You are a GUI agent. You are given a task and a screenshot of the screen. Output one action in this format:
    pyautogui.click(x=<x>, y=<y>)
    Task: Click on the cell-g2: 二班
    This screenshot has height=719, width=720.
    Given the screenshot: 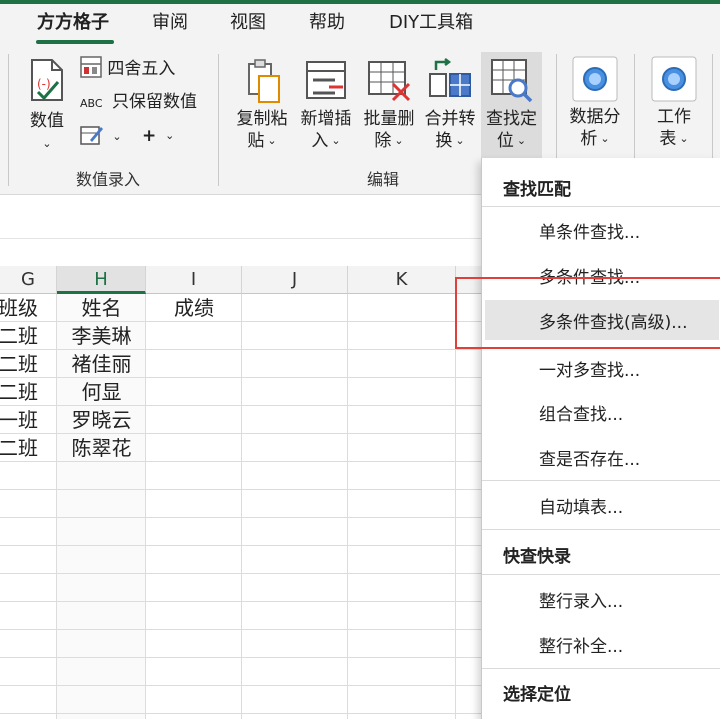 What is the action you would take?
    pyautogui.click(x=23, y=336)
    